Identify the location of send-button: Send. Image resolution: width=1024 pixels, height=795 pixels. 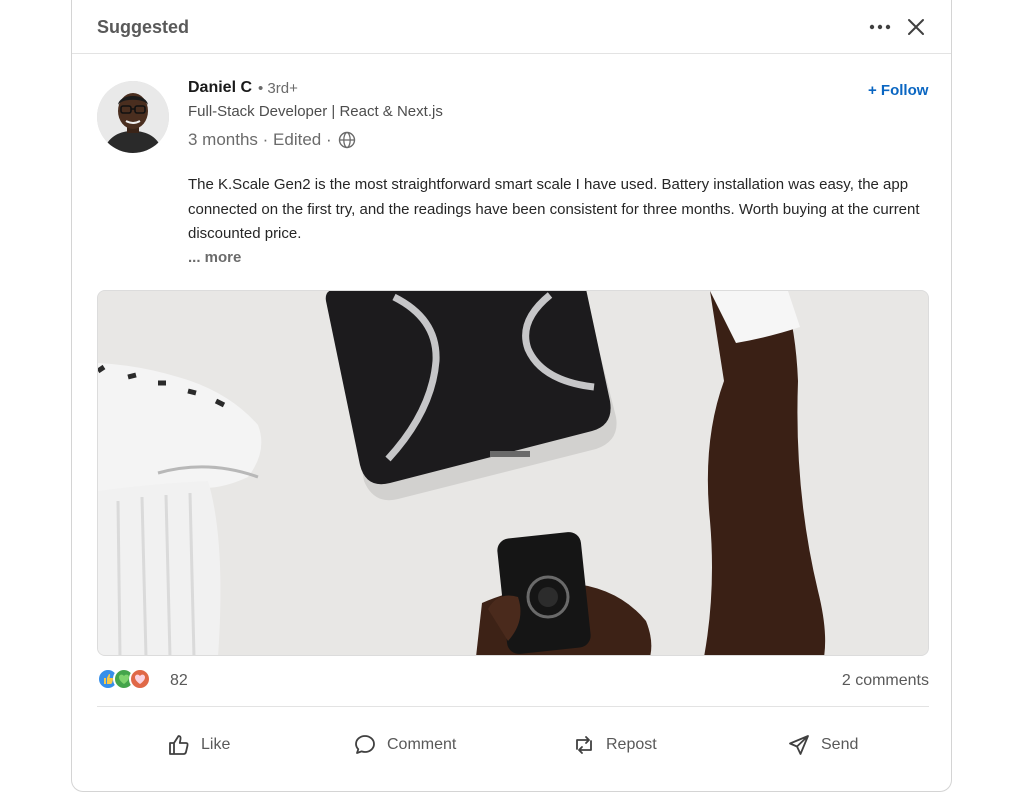
(822, 745).